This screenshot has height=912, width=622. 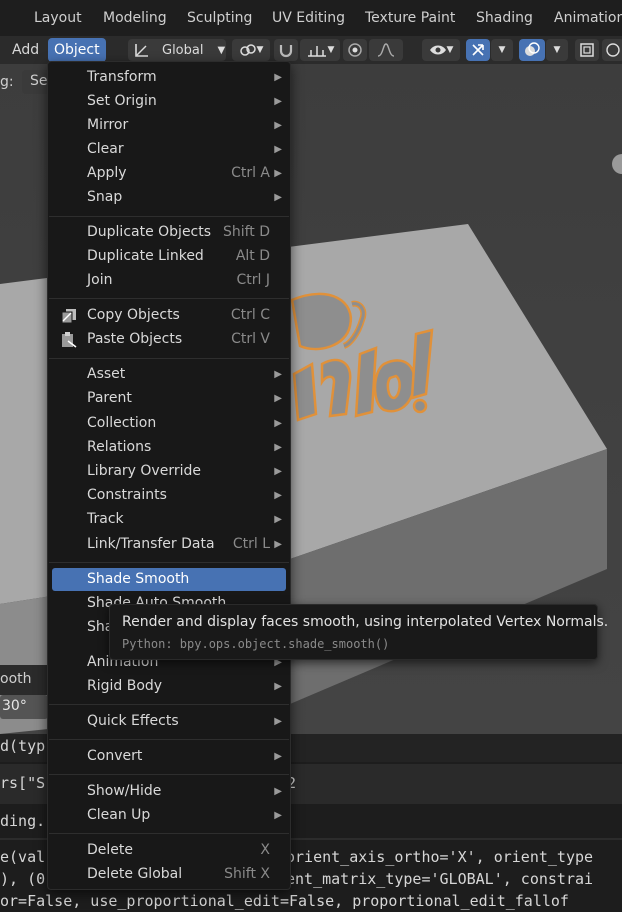 What do you see at coordinates (557, 50) in the screenshot?
I see `overlays-dropdown: ▼` at bounding box center [557, 50].